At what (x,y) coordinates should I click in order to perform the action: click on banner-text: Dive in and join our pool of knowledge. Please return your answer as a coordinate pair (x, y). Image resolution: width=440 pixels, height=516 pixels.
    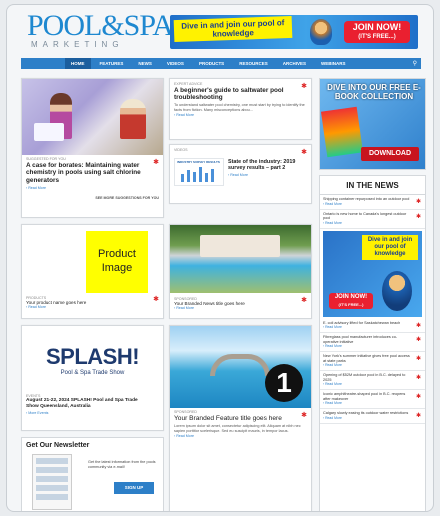
    Looking at the image, I should click on (233, 29).